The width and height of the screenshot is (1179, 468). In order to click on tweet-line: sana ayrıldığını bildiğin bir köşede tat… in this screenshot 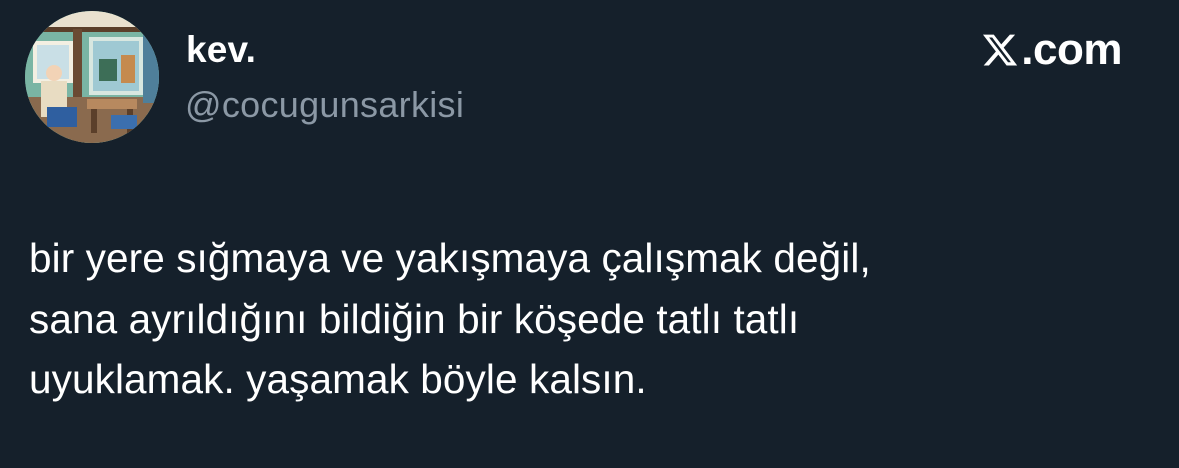, I will do `click(414, 318)`.